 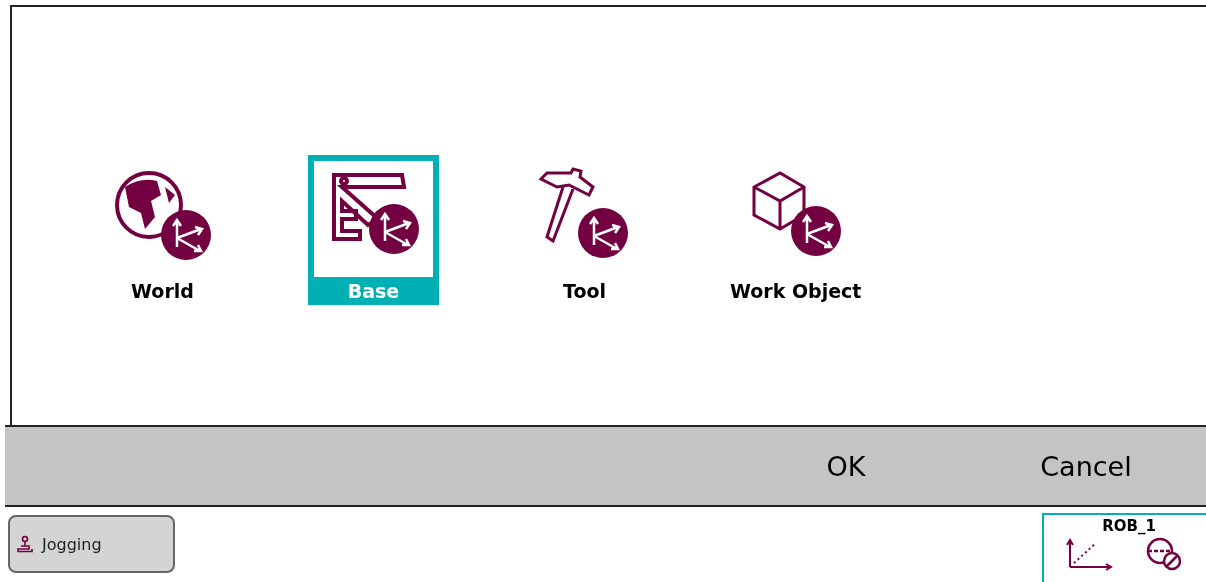 What do you see at coordinates (846, 466) in the screenshot?
I see `ok-button: OK` at bounding box center [846, 466].